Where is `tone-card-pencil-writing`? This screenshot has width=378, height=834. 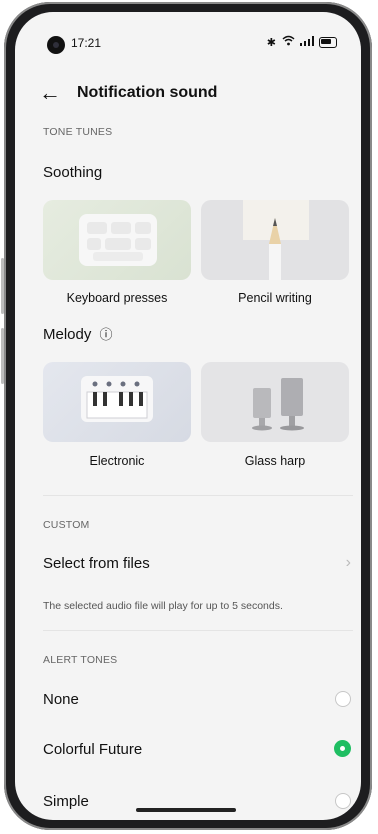
tone-card-pencil-writing is located at coordinates (275, 240).